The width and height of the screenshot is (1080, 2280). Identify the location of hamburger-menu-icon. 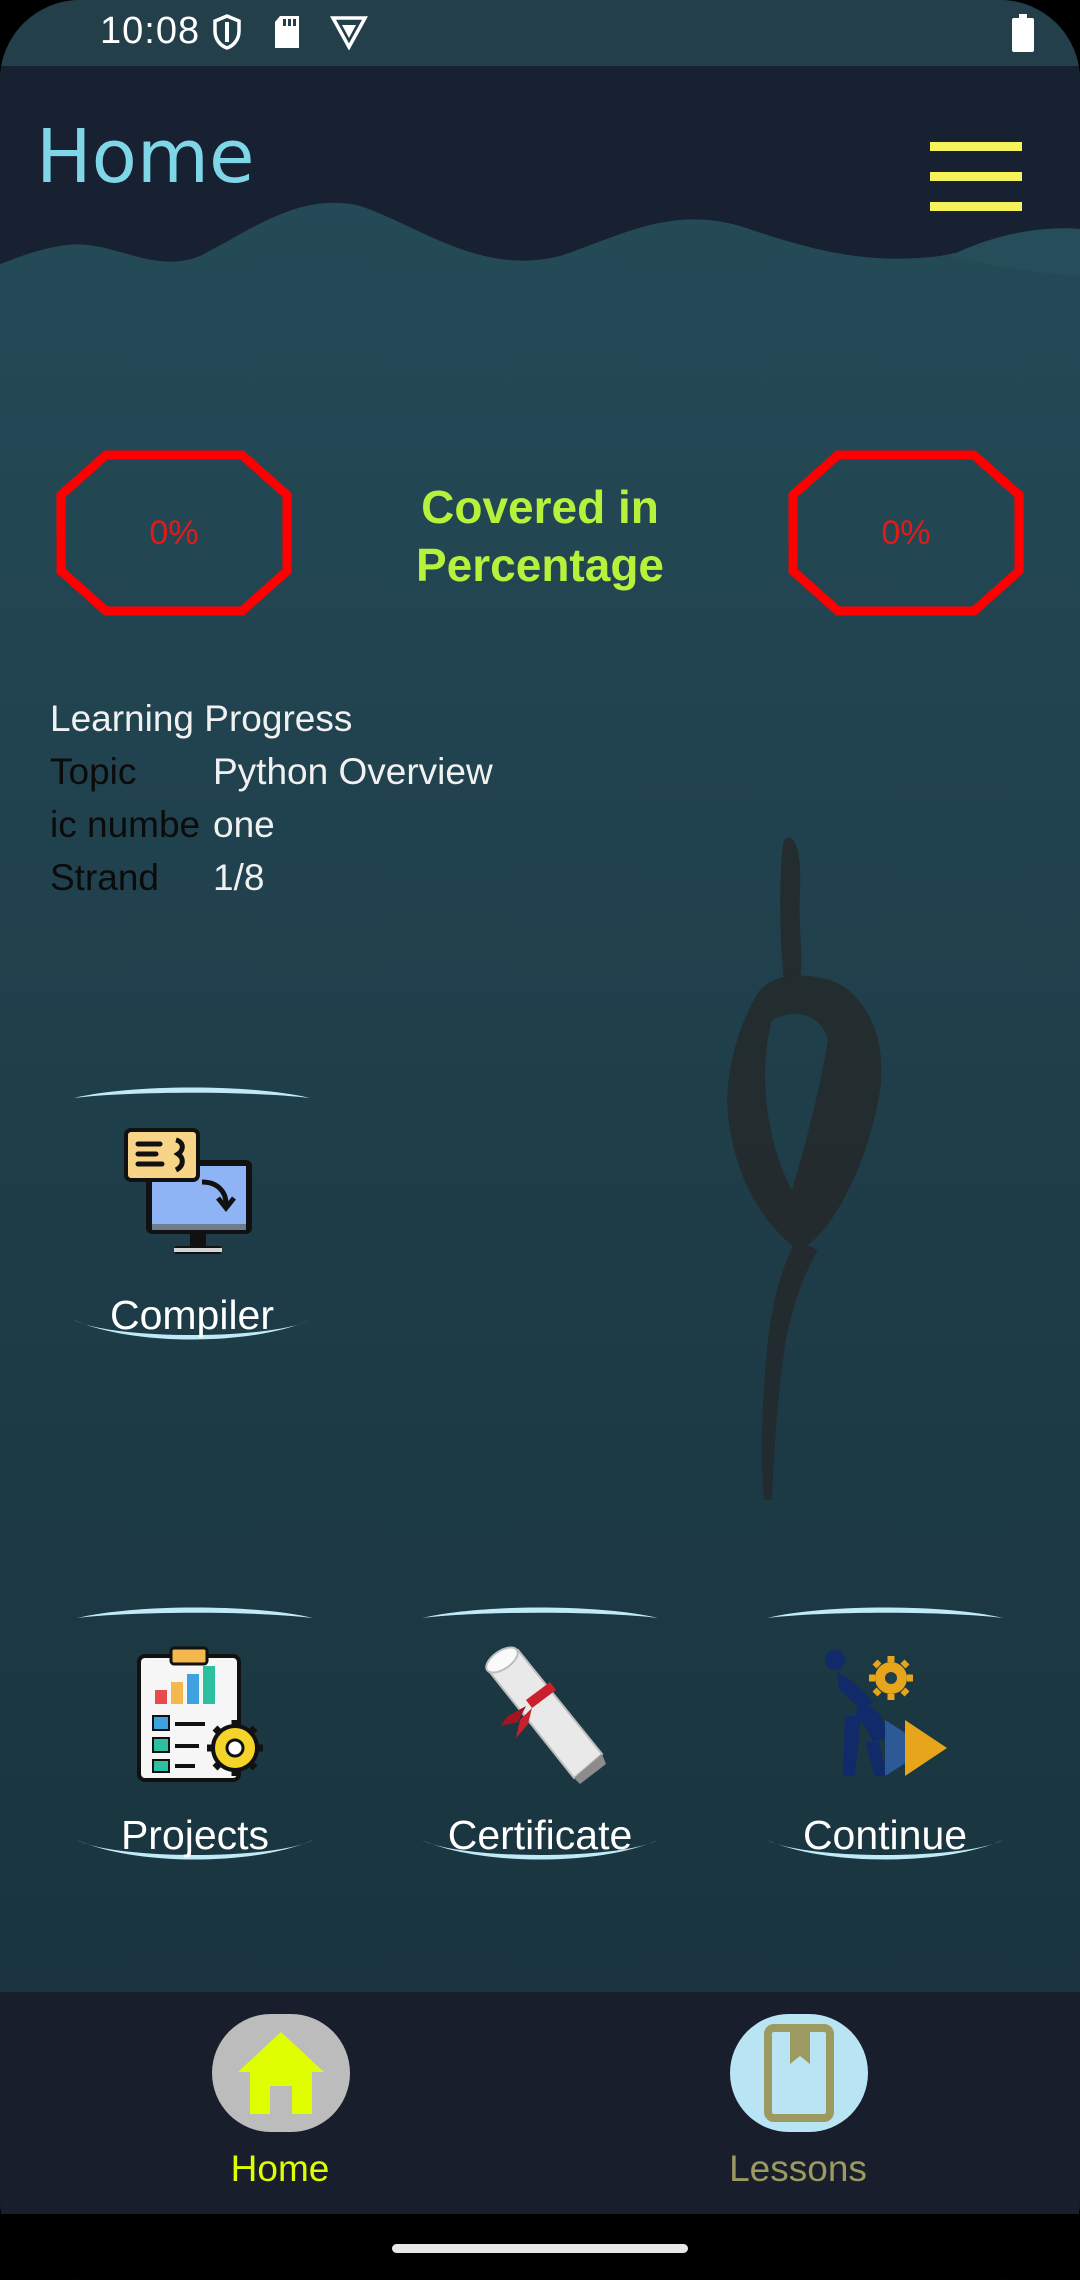
(976, 177).